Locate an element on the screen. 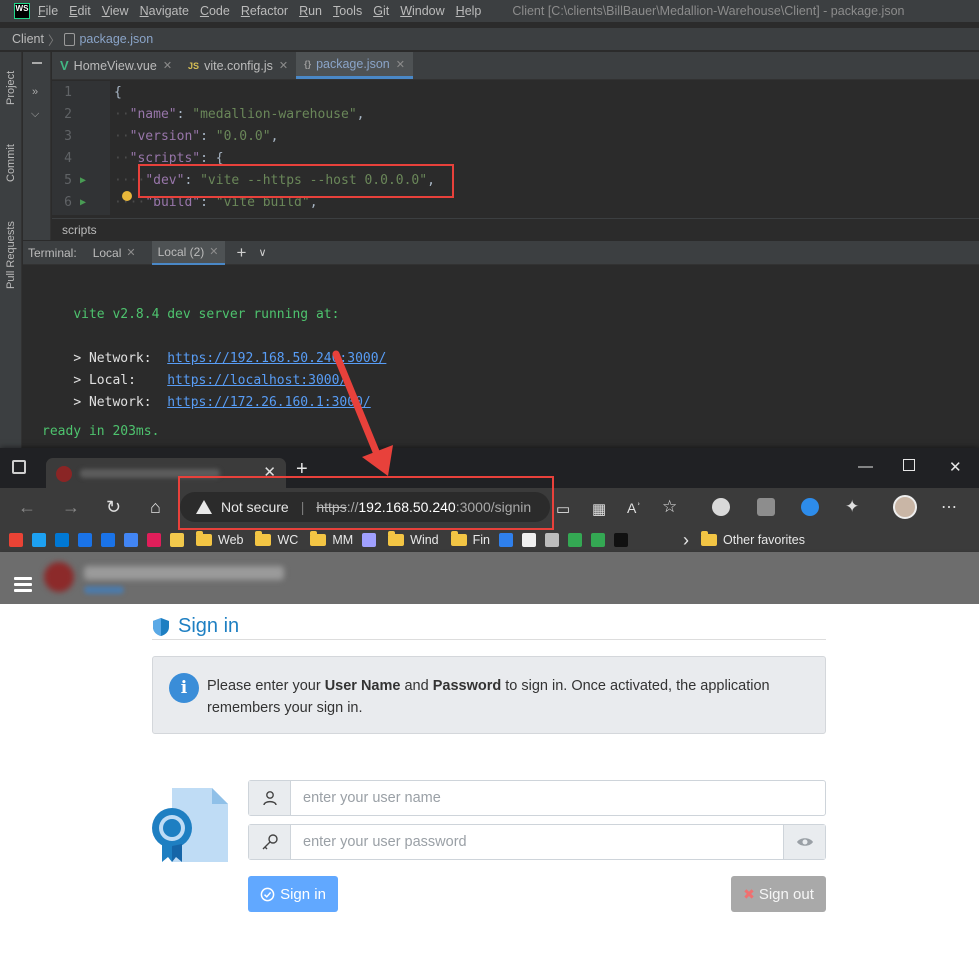 This screenshot has height=962, width=979. forward-arrow-icon: → is located at coordinates (71, 507).